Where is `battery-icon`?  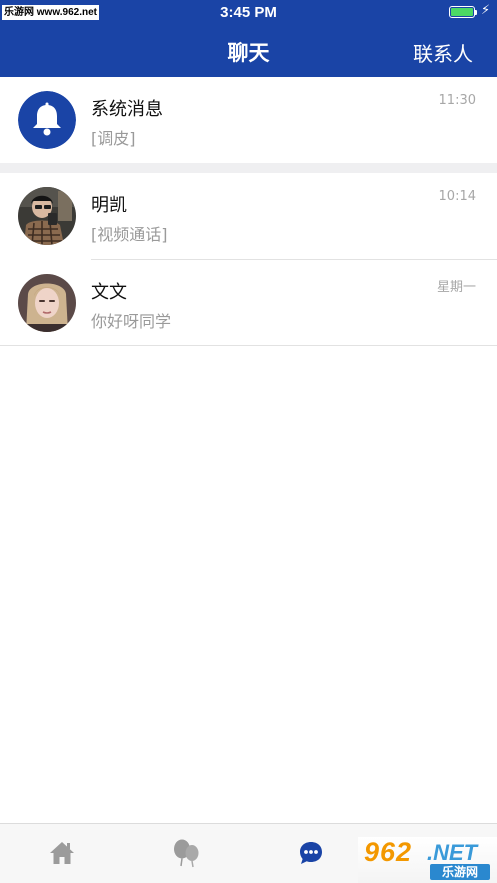
battery-icon is located at coordinates (462, 12).